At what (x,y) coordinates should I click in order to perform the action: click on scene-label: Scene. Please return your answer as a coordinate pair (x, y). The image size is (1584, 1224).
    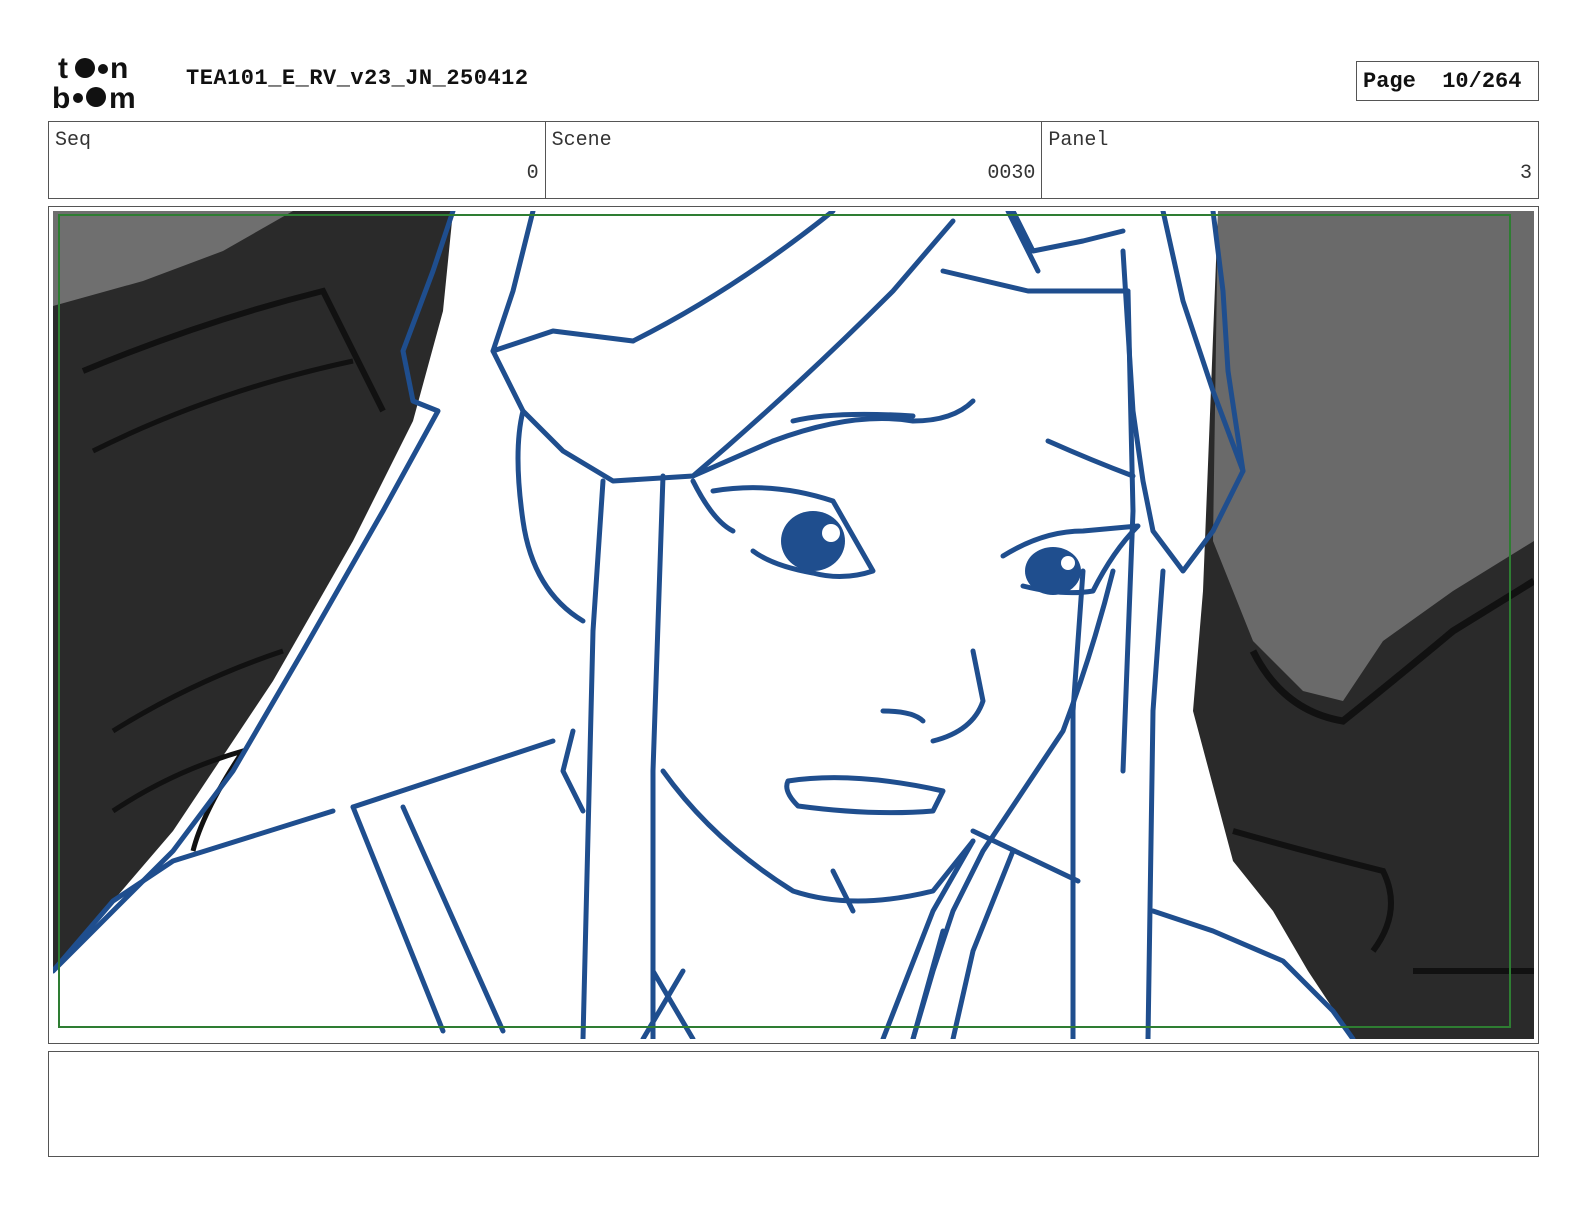
    Looking at the image, I should click on (581, 140).